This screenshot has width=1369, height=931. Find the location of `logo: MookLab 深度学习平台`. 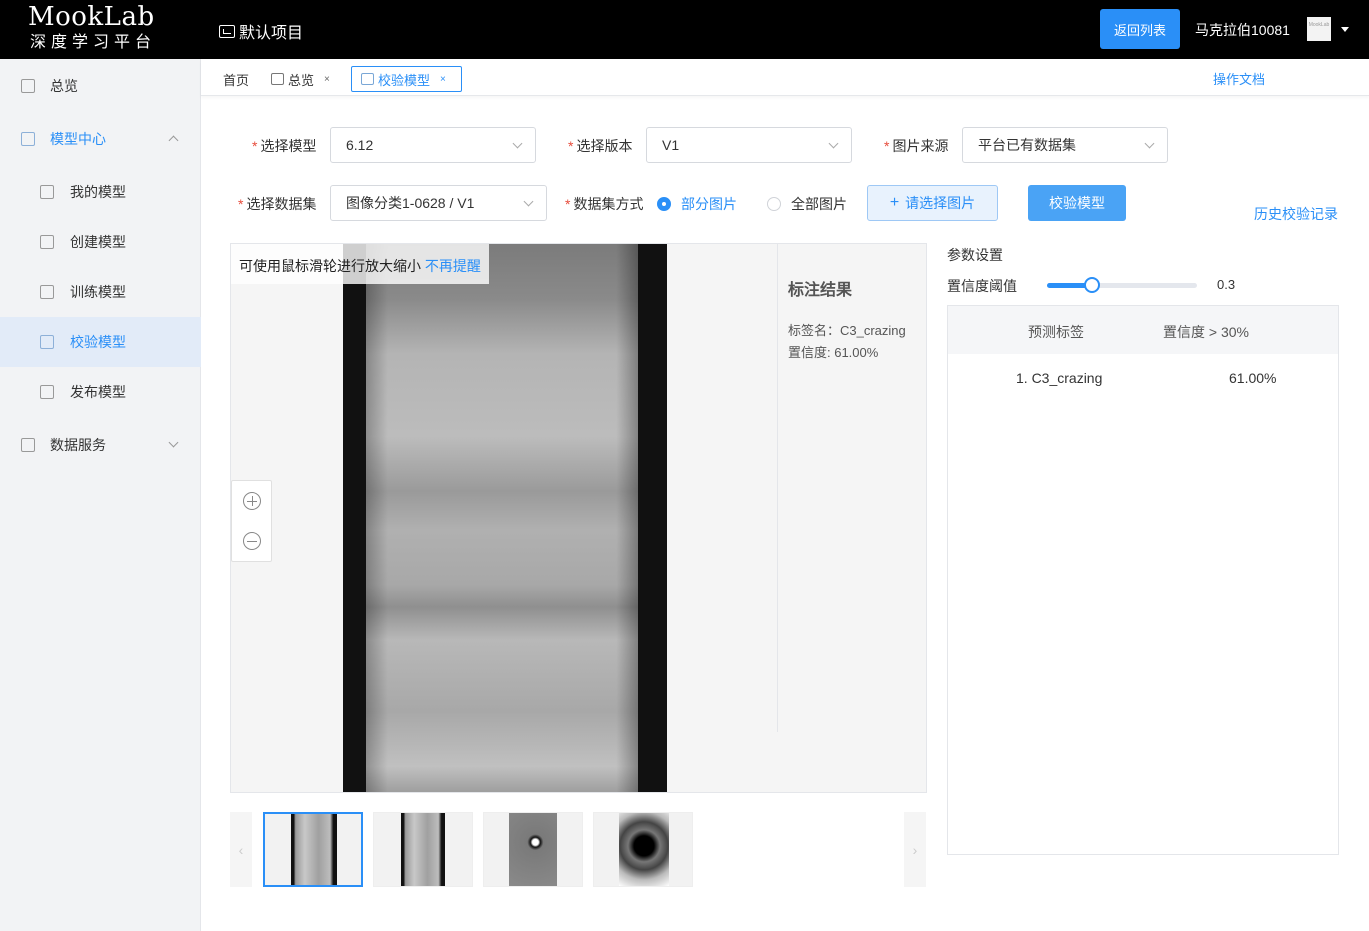

logo: MookLab 深度学习平台 is located at coordinates (103, 28).